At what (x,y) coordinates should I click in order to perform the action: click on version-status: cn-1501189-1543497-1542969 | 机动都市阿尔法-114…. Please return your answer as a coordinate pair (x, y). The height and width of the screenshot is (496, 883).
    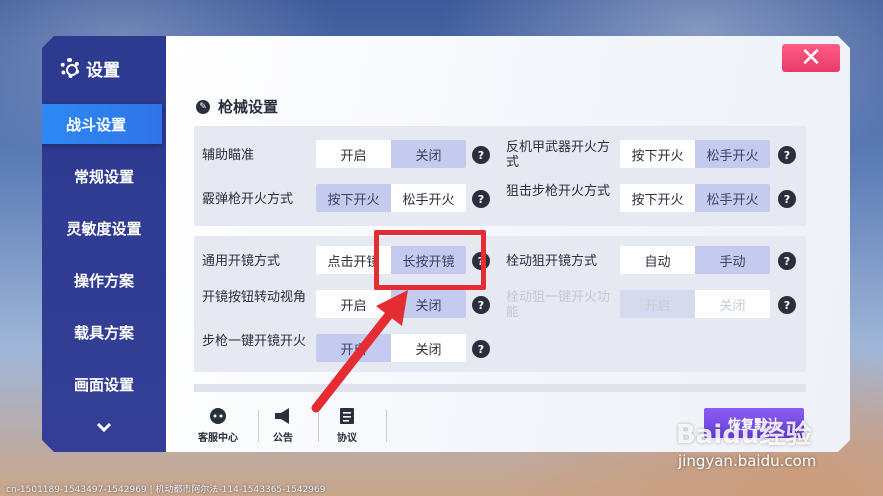
    Looking at the image, I should click on (166, 490).